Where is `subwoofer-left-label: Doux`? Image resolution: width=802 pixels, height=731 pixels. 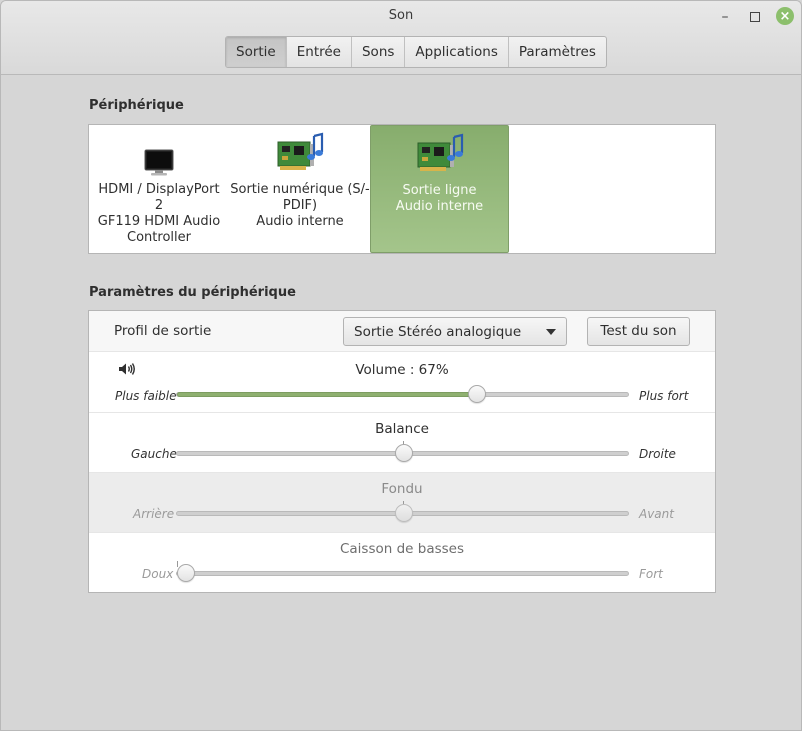
subwoofer-left-label: Doux is located at coordinates (158, 574).